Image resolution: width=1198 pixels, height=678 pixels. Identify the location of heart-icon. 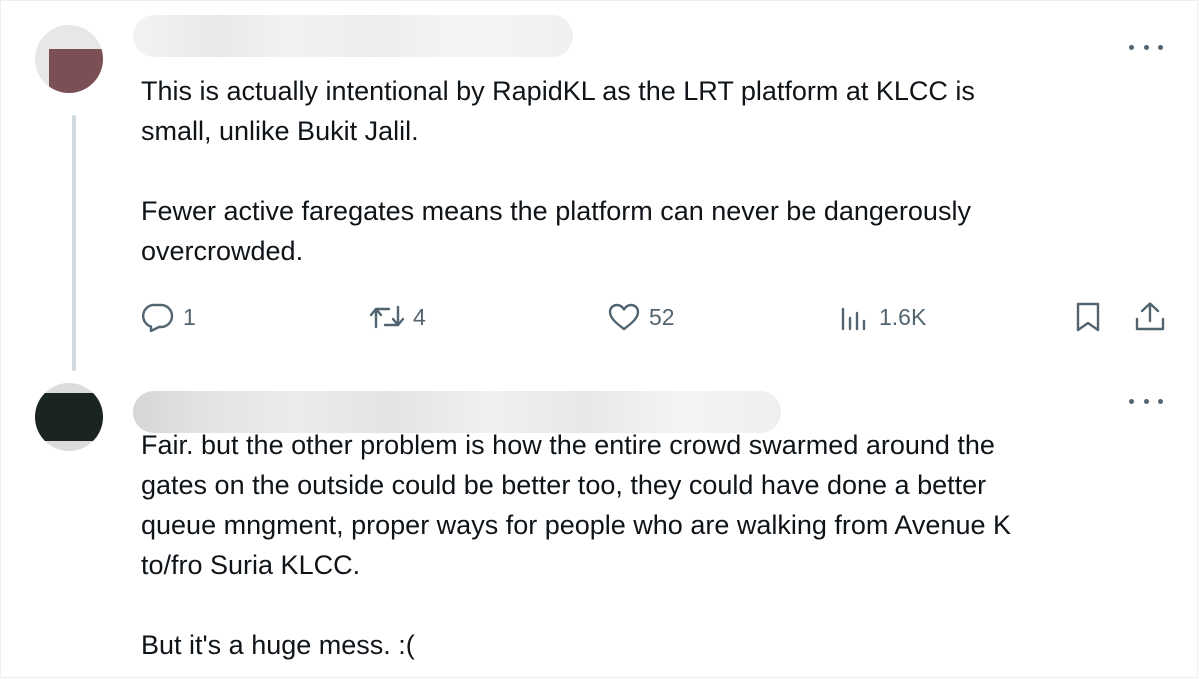
(624, 317).